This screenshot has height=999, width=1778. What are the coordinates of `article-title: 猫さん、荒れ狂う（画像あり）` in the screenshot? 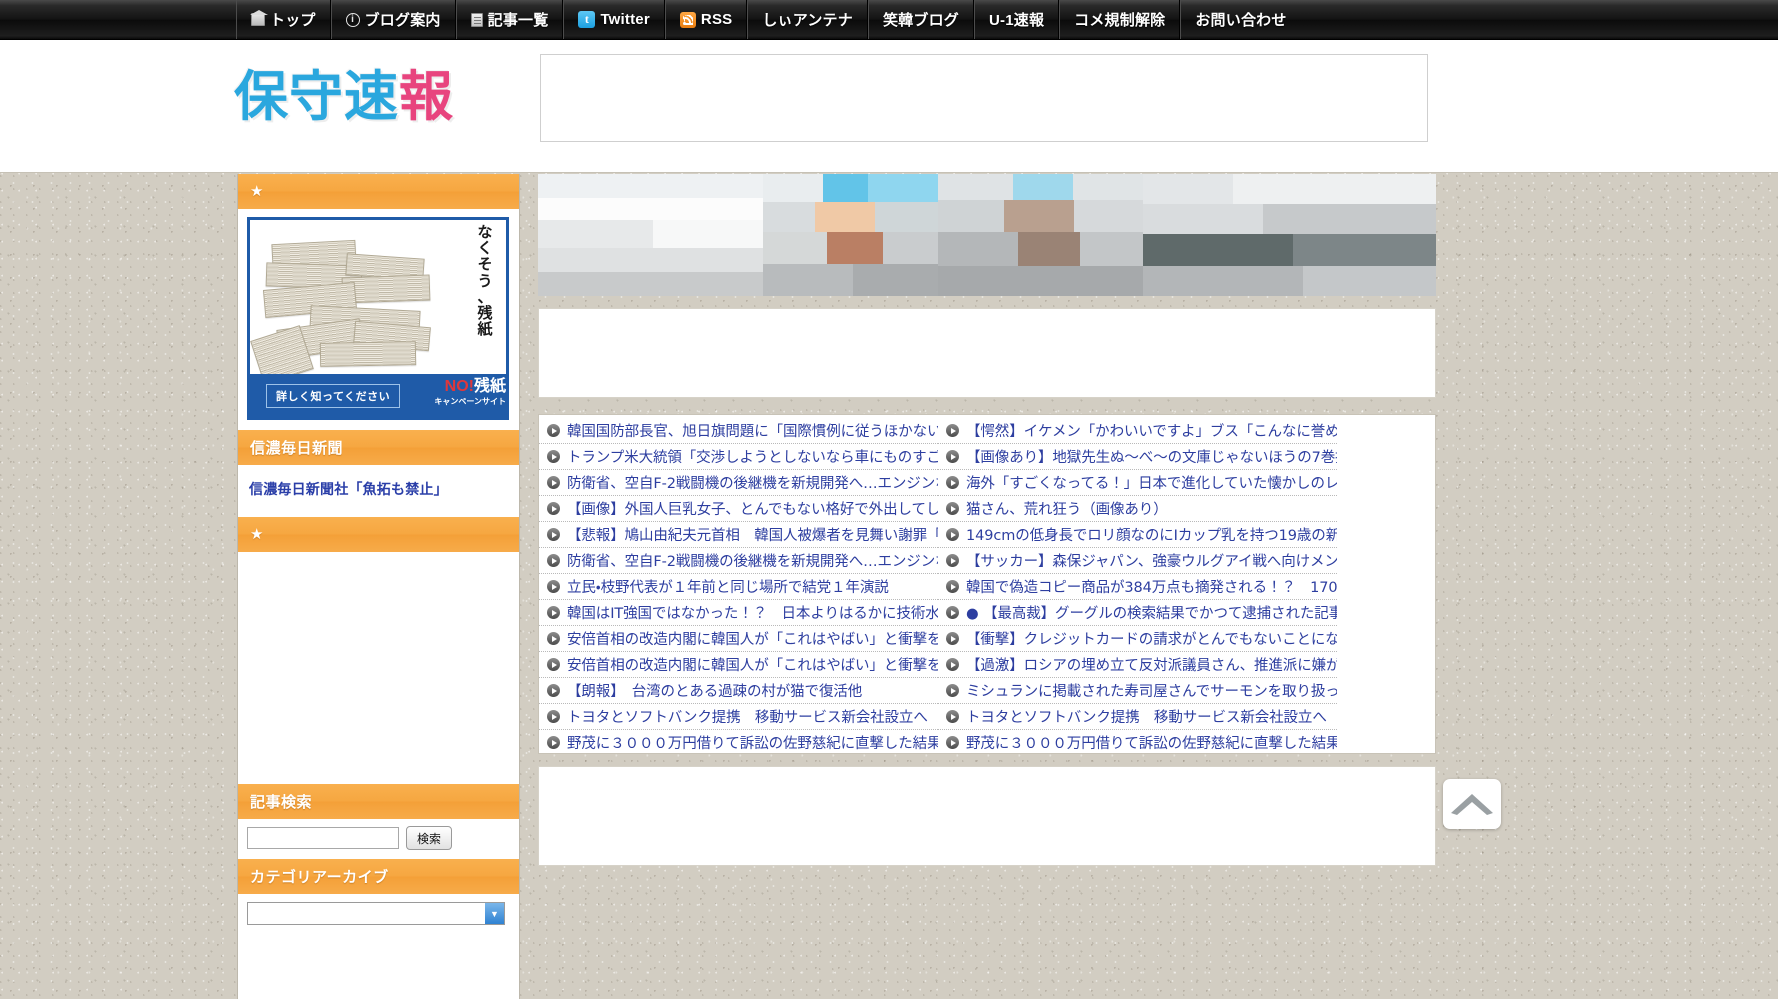 It's located at (1067, 510).